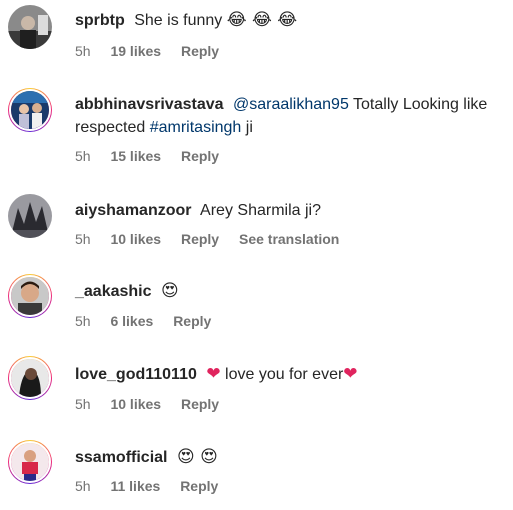  What do you see at coordinates (262, 20) in the screenshot?
I see `laughing-emoji-icon: 😂 😂 😂` at bounding box center [262, 20].